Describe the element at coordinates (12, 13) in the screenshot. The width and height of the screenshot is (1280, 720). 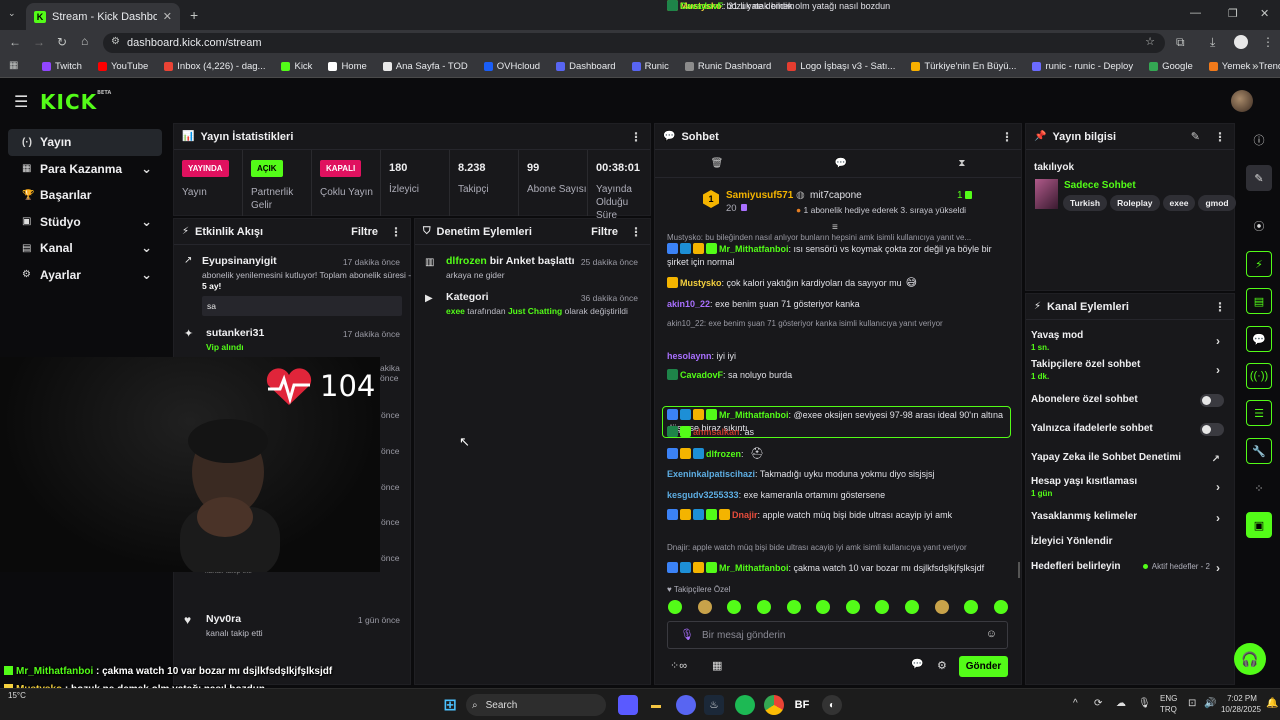
I see `tab-list-icon: ⌄` at that location.